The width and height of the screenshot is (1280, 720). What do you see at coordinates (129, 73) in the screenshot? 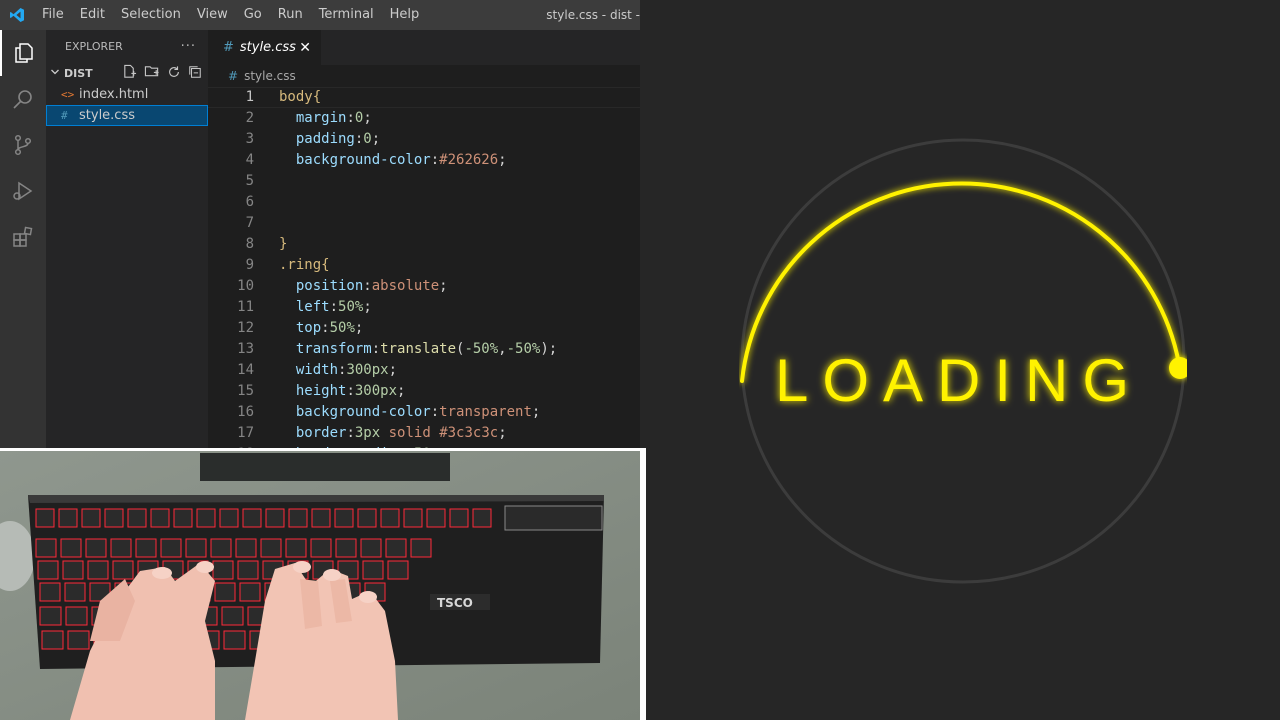
I see `new-file-icon` at bounding box center [129, 73].